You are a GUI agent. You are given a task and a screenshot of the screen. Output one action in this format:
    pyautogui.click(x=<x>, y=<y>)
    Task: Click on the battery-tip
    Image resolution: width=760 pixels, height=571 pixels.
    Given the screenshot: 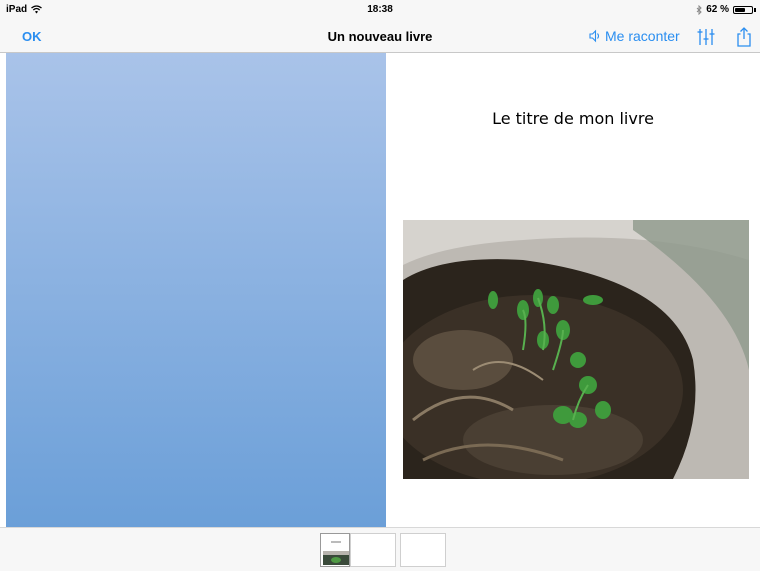 What is the action you would take?
    pyautogui.click(x=755, y=9)
    